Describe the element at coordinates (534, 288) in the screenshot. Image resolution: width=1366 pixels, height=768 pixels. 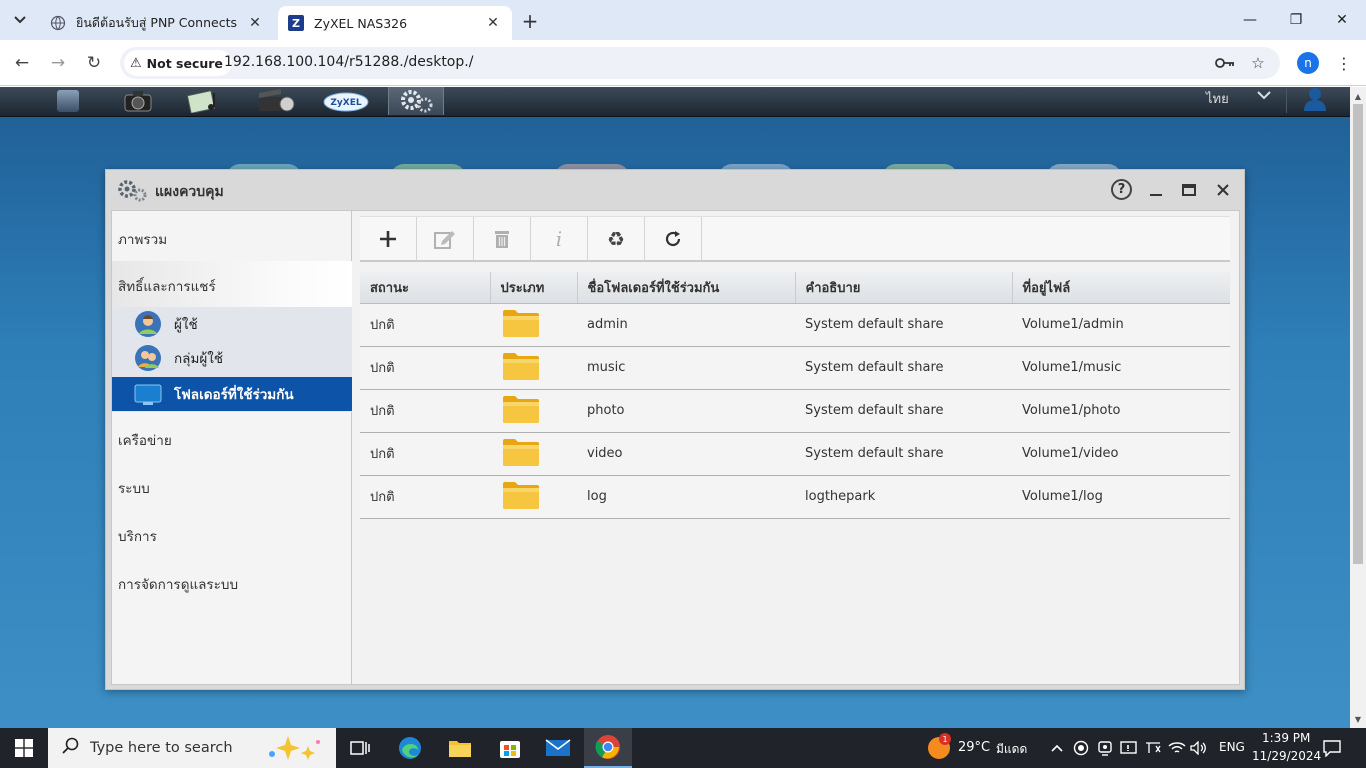
I see `column-header-type: ประเภท` at that location.